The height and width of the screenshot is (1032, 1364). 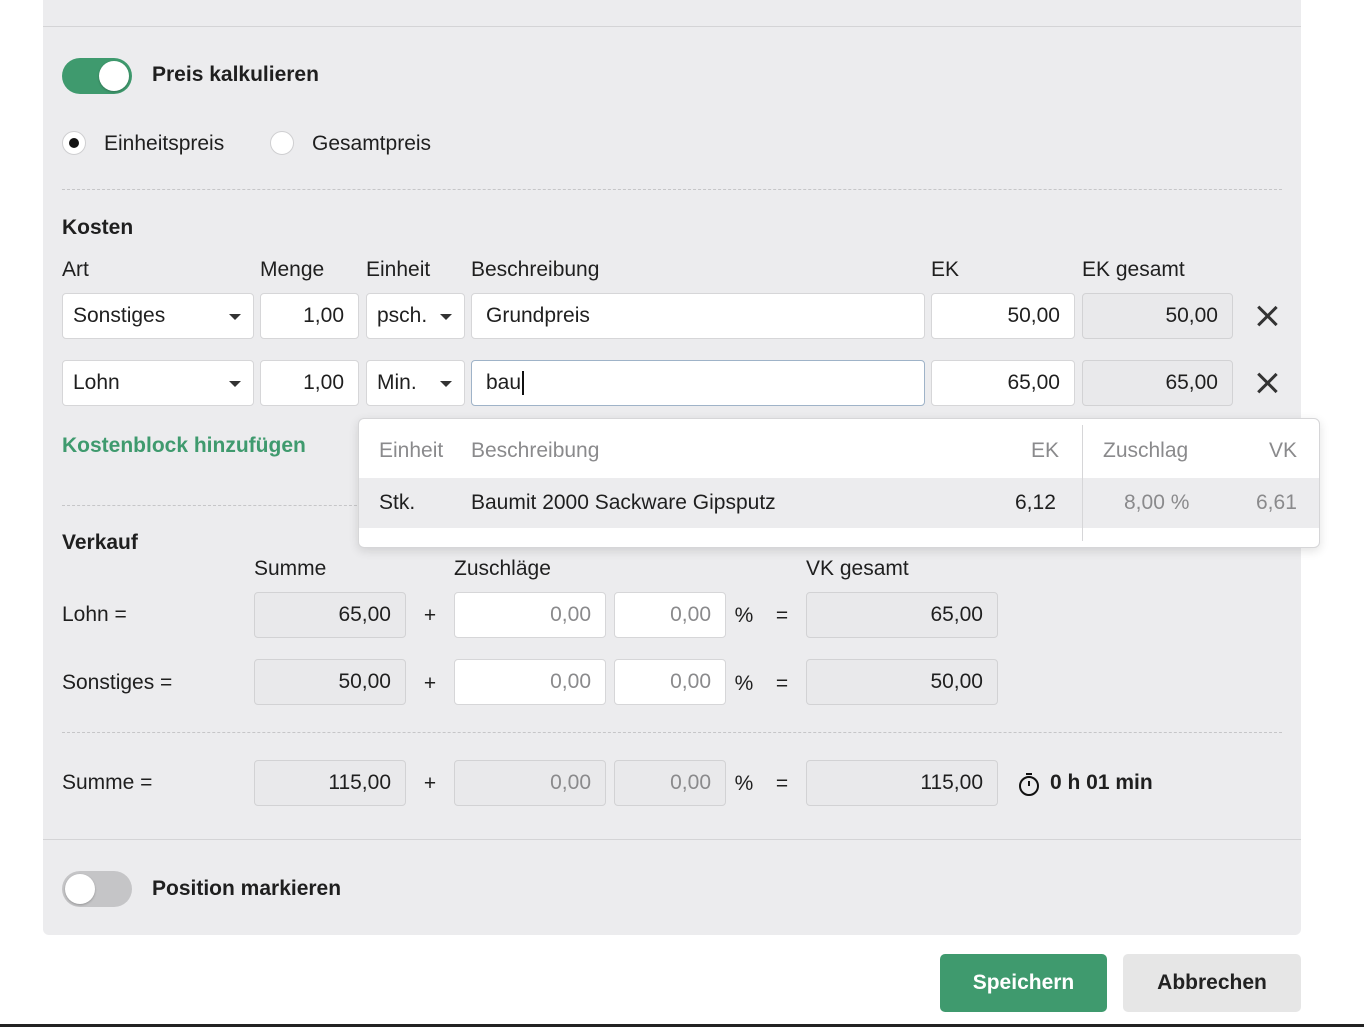 I want to click on vk-gesamt-field: 50,00, so click(x=902, y=682).